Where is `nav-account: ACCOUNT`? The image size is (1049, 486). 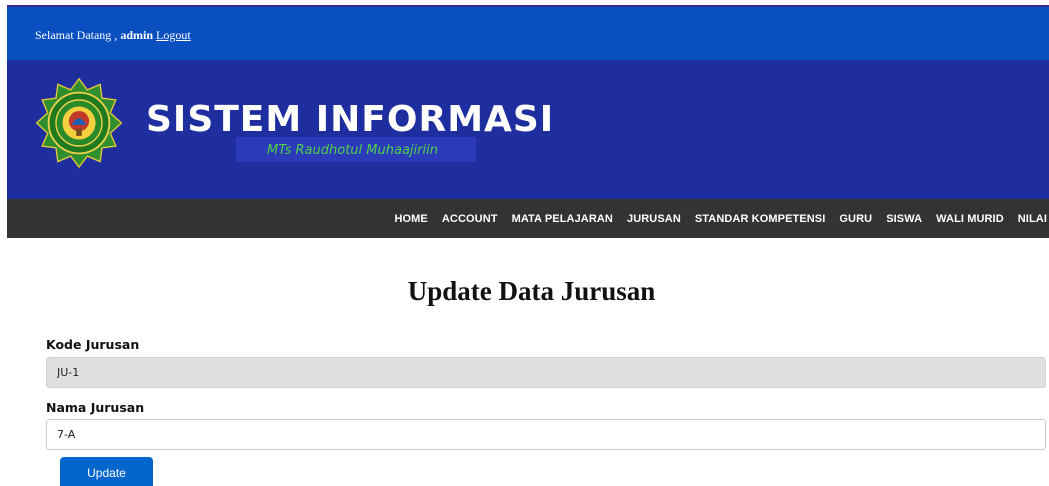
nav-account: ACCOUNT is located at coordinates (470, 219).